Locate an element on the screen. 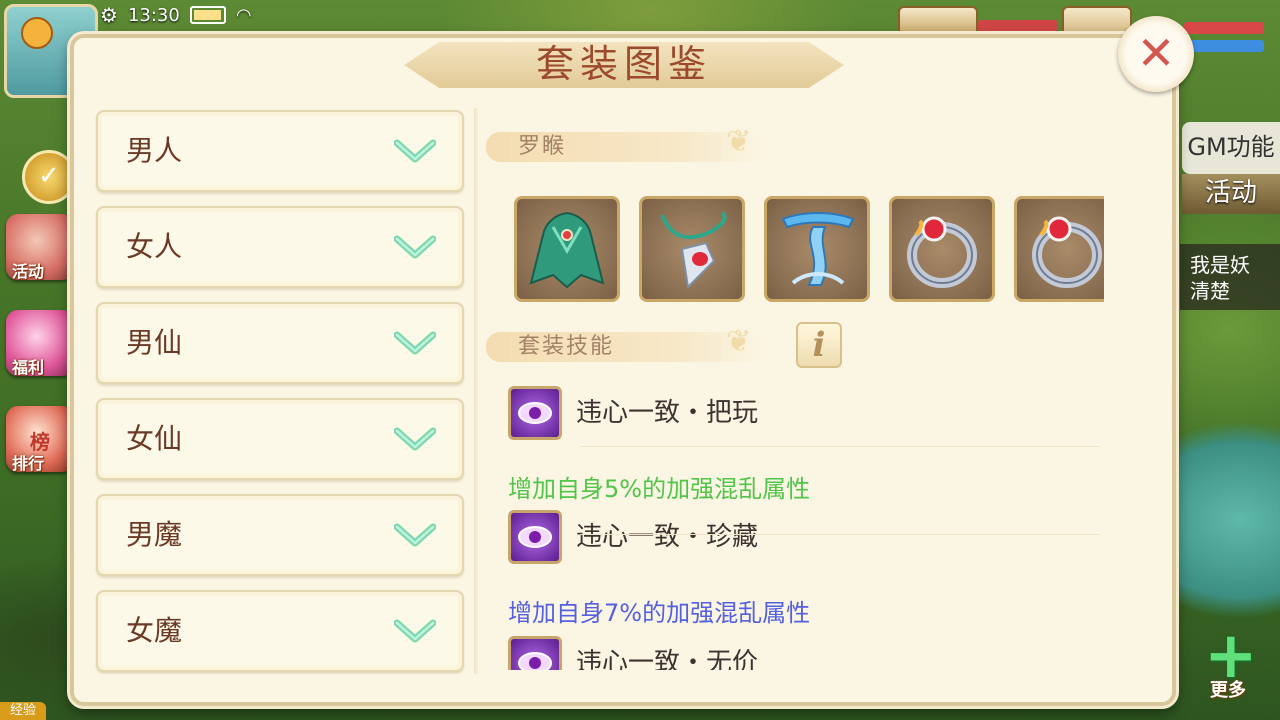 The width and height of the screenshot is (1280, 720). category-label: 女人 is located at coordinates (154, 246).